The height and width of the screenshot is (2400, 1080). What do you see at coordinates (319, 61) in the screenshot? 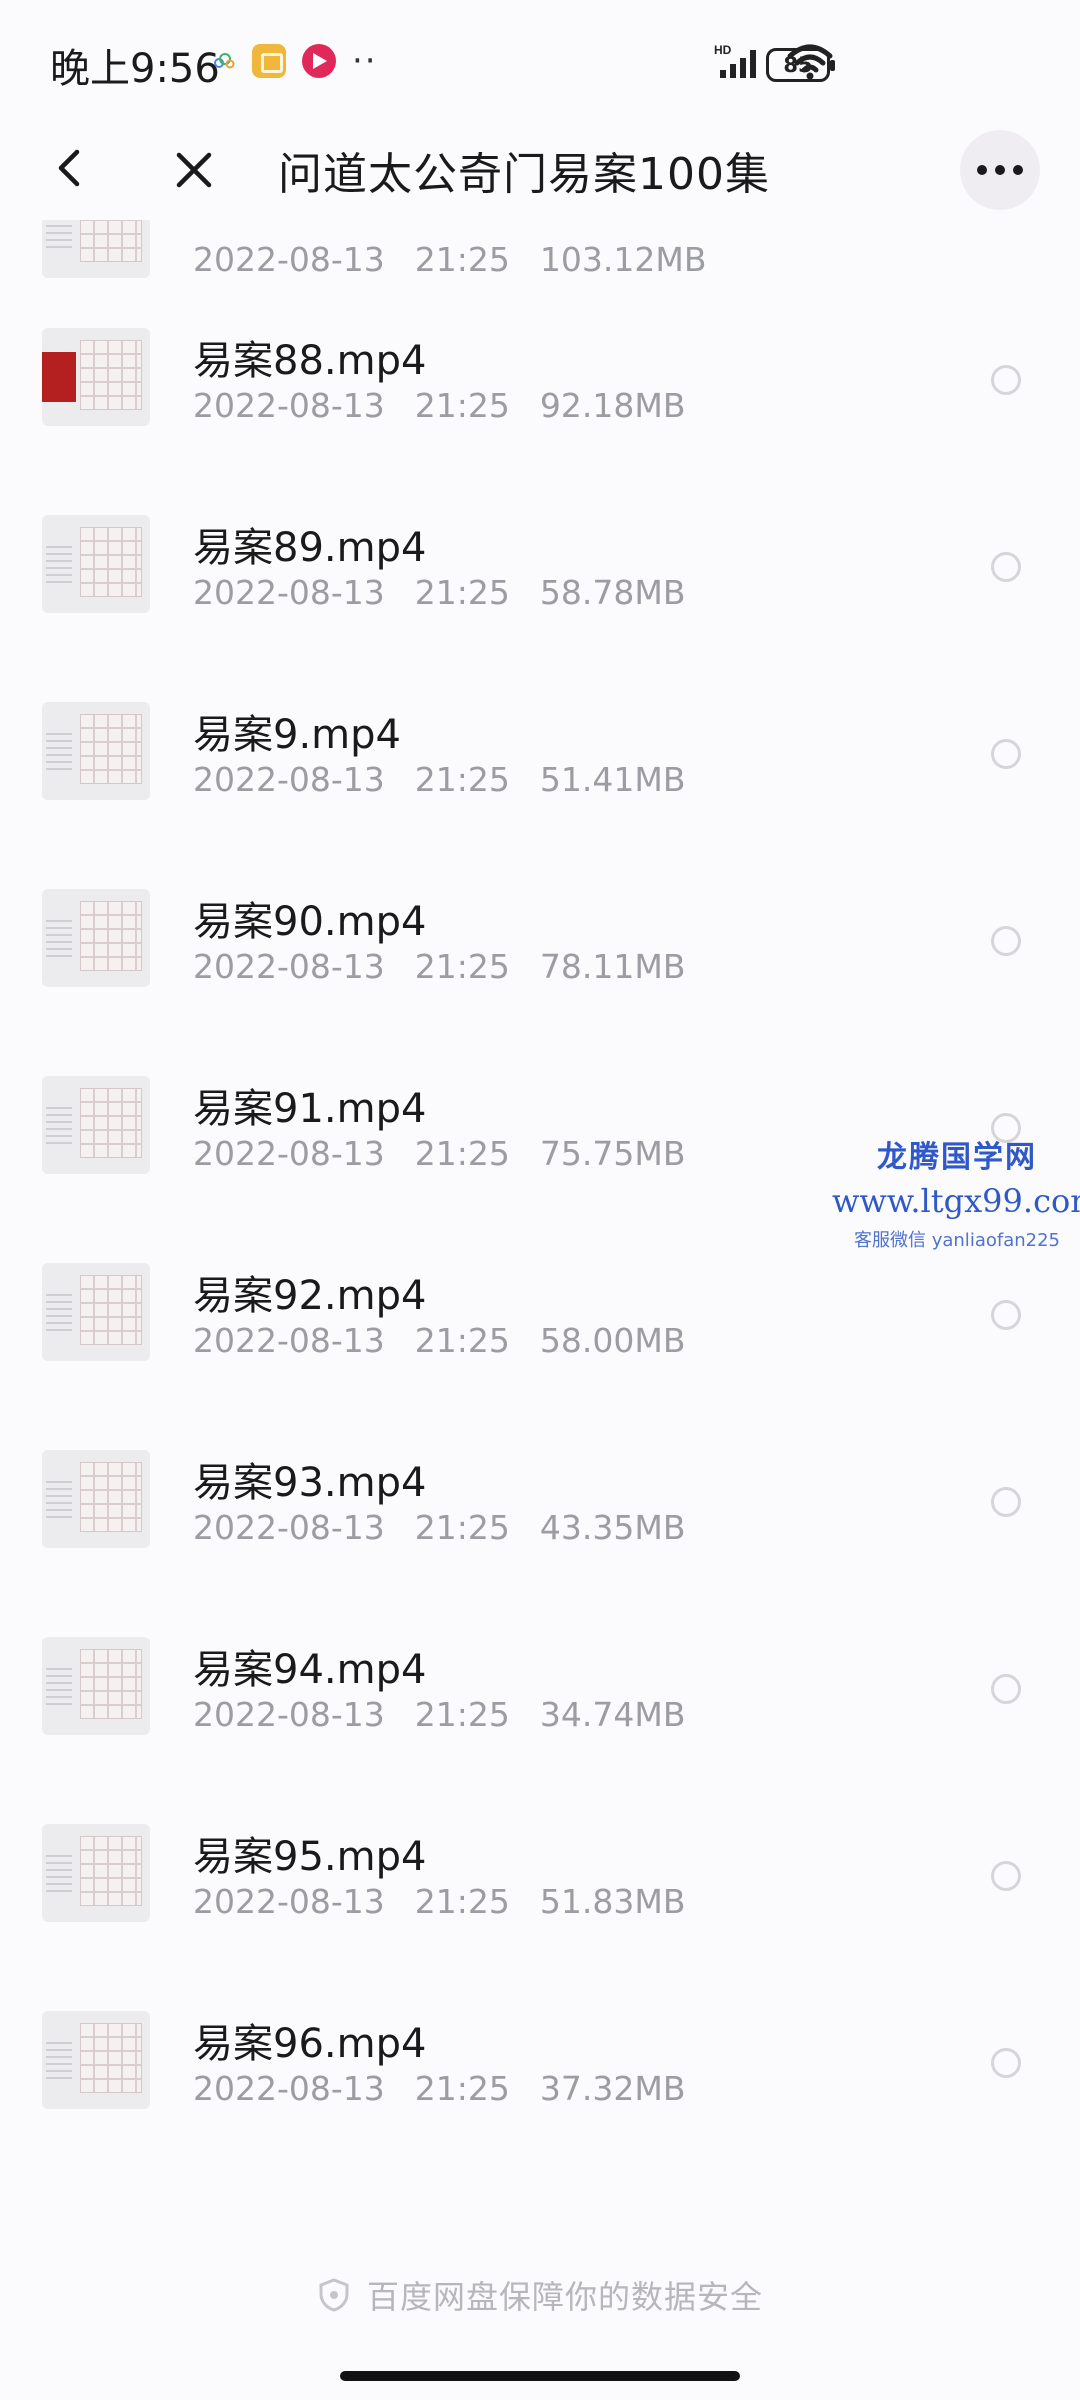
I see `music-app-icon` at bounding box center [319, 61].